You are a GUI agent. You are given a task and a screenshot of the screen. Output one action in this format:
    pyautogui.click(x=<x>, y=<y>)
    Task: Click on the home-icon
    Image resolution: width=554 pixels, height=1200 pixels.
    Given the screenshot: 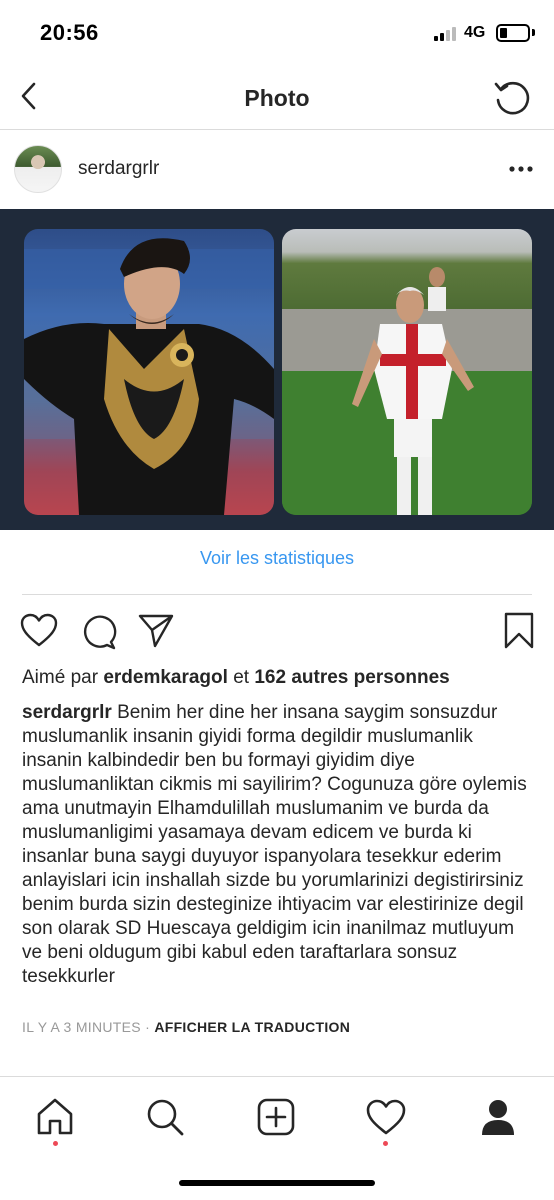 What is the action you would take?
    pyautogui.click(x=55, y=1116)
    